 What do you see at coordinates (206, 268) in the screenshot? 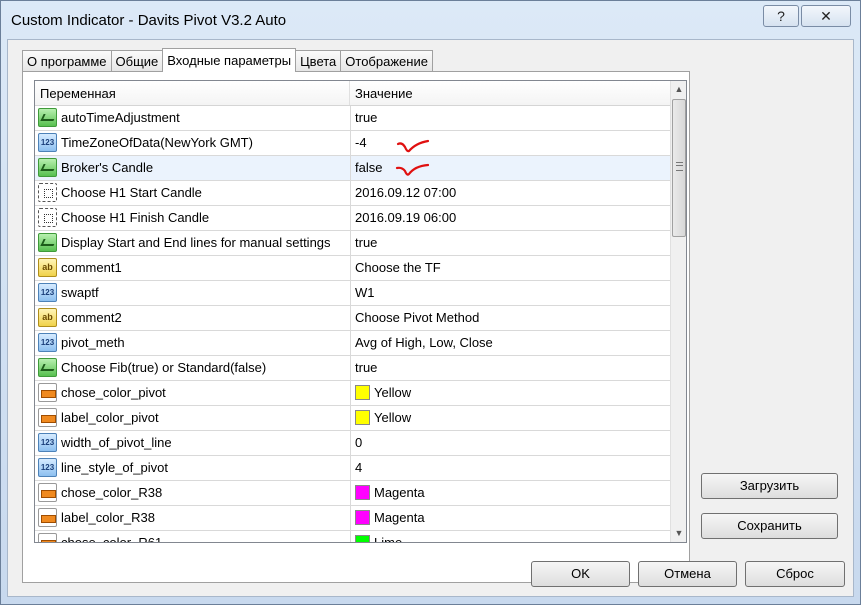
I see `parameter-name: comment1` at bounding box center [206, 268].